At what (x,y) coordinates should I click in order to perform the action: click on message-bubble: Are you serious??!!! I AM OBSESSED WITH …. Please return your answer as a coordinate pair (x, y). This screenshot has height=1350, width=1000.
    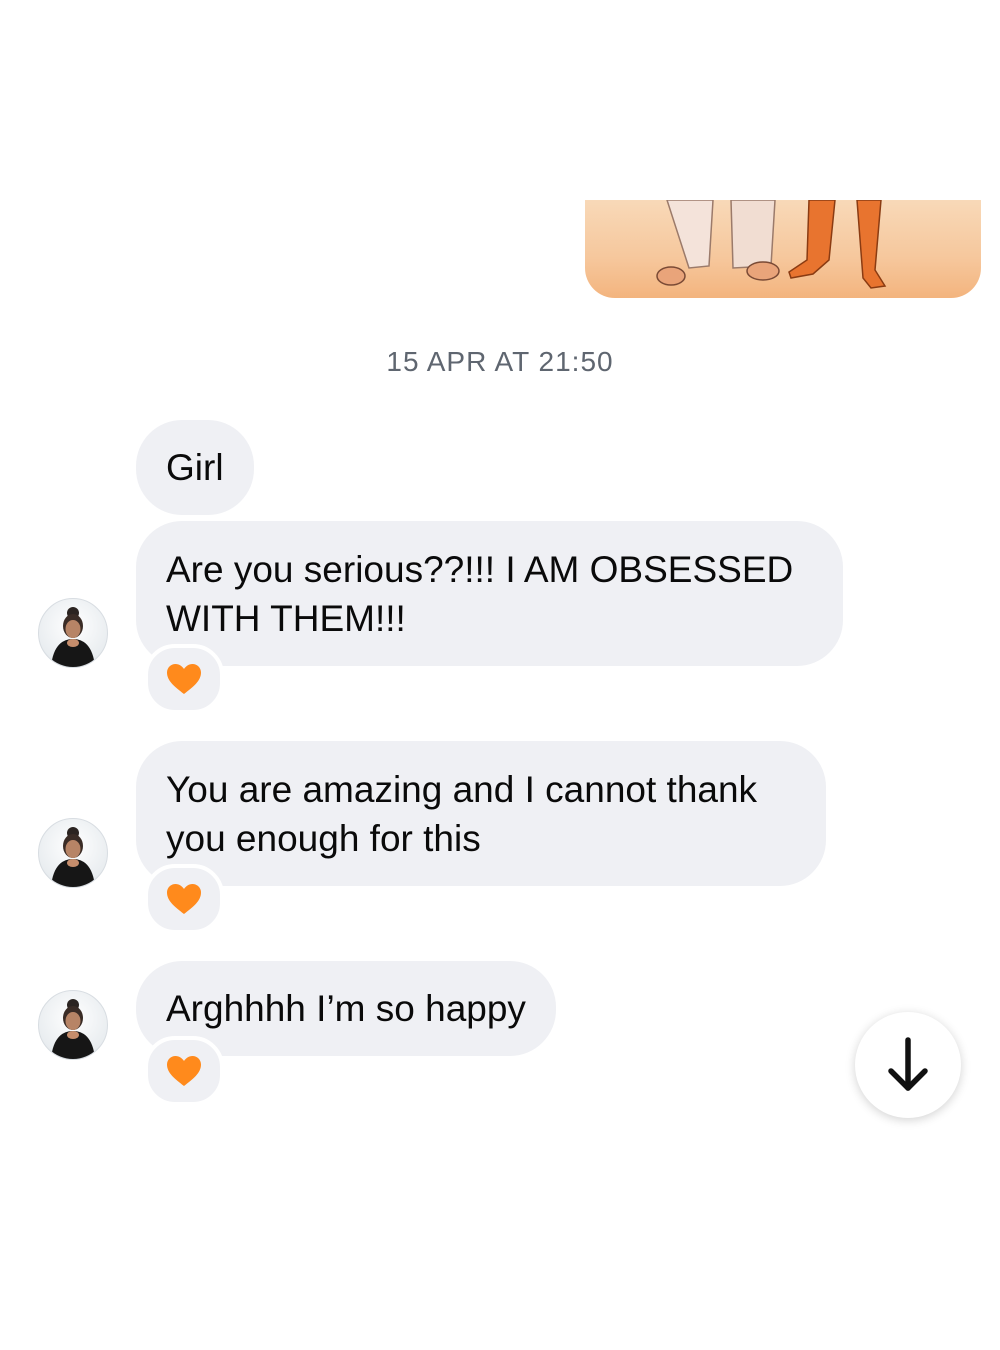
    Looking at the image, I should click on (489, 593).